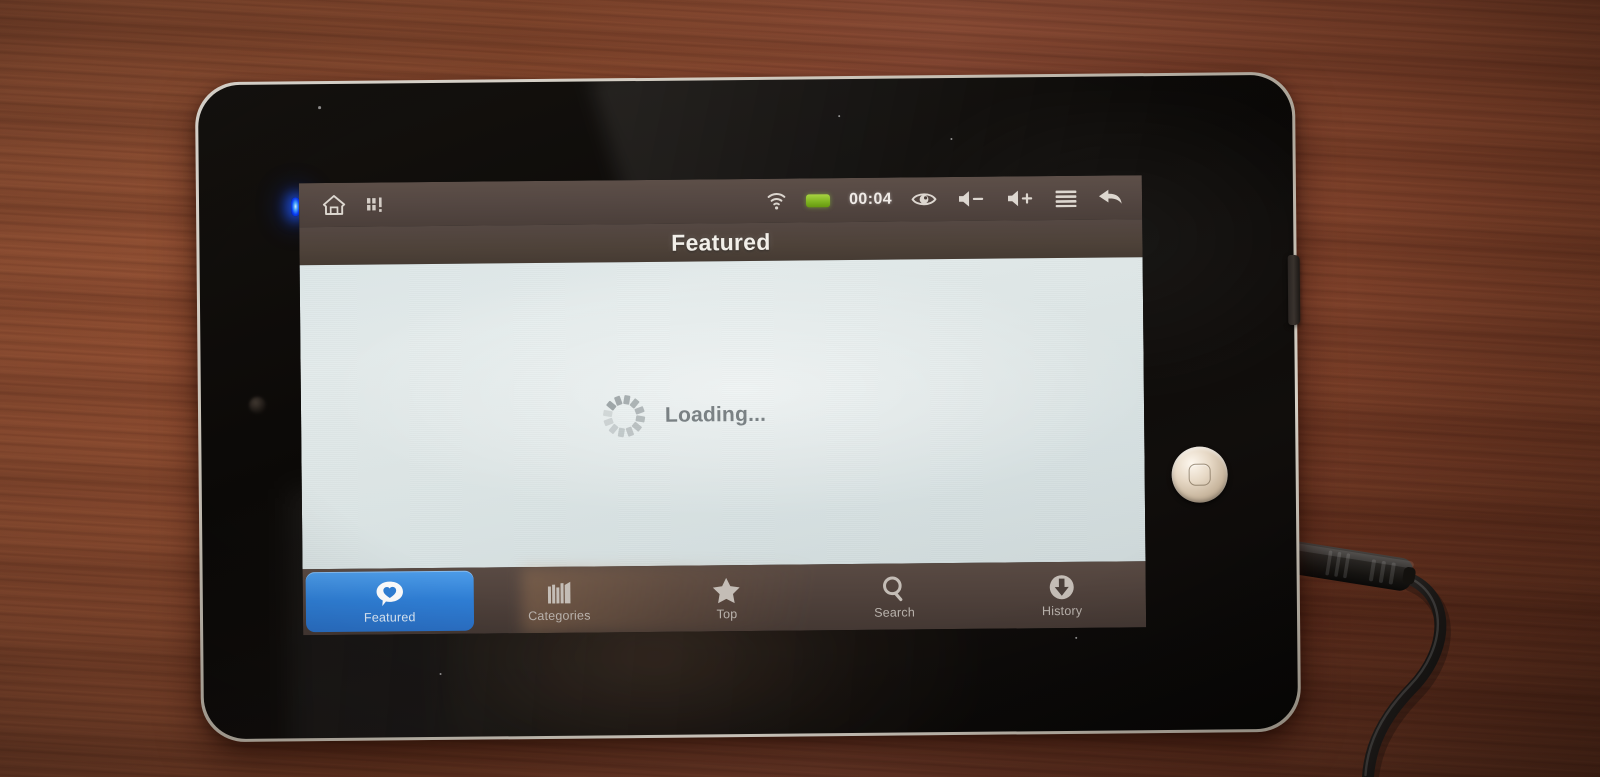 The image size is (1600, 777). What do you see at coordinates (375, 204) in the screenshot?
I see `notification-alert-icon` at bounding box center [375, 204].